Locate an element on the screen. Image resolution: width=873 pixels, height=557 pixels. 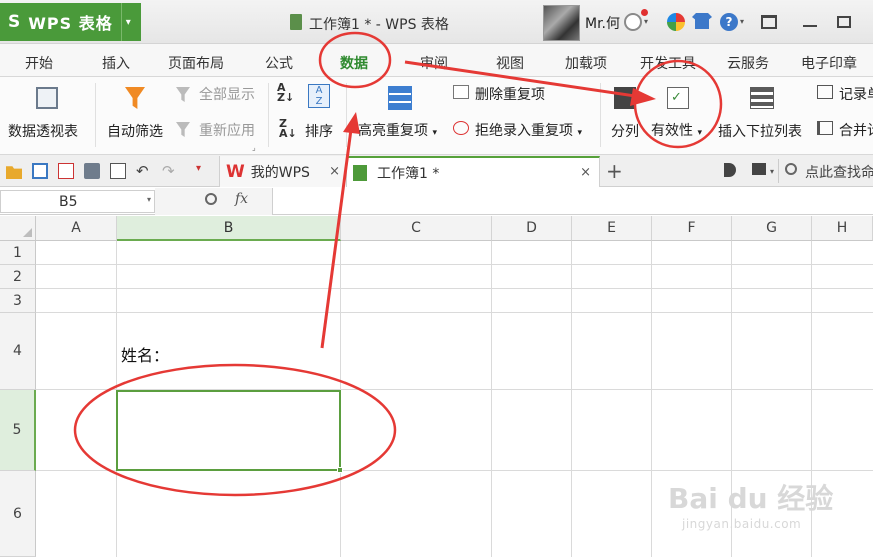
insert-dropdown-list-button: 插入下拉列表 is located at coordinates (760, 131).